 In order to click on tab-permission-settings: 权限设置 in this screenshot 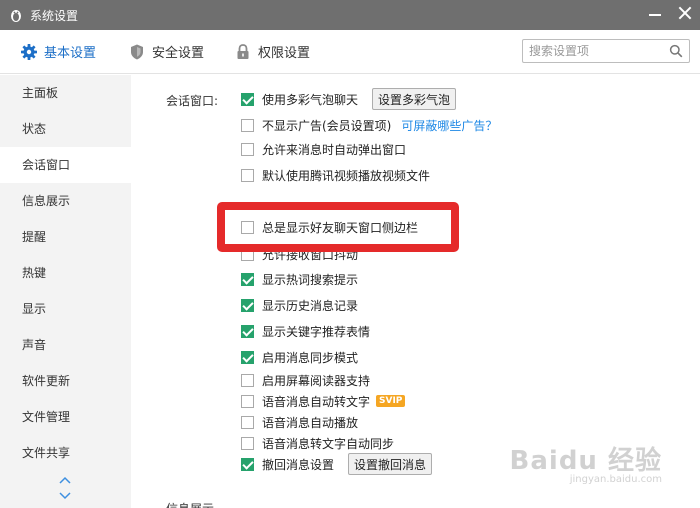, I will do `click(267, 52)`.